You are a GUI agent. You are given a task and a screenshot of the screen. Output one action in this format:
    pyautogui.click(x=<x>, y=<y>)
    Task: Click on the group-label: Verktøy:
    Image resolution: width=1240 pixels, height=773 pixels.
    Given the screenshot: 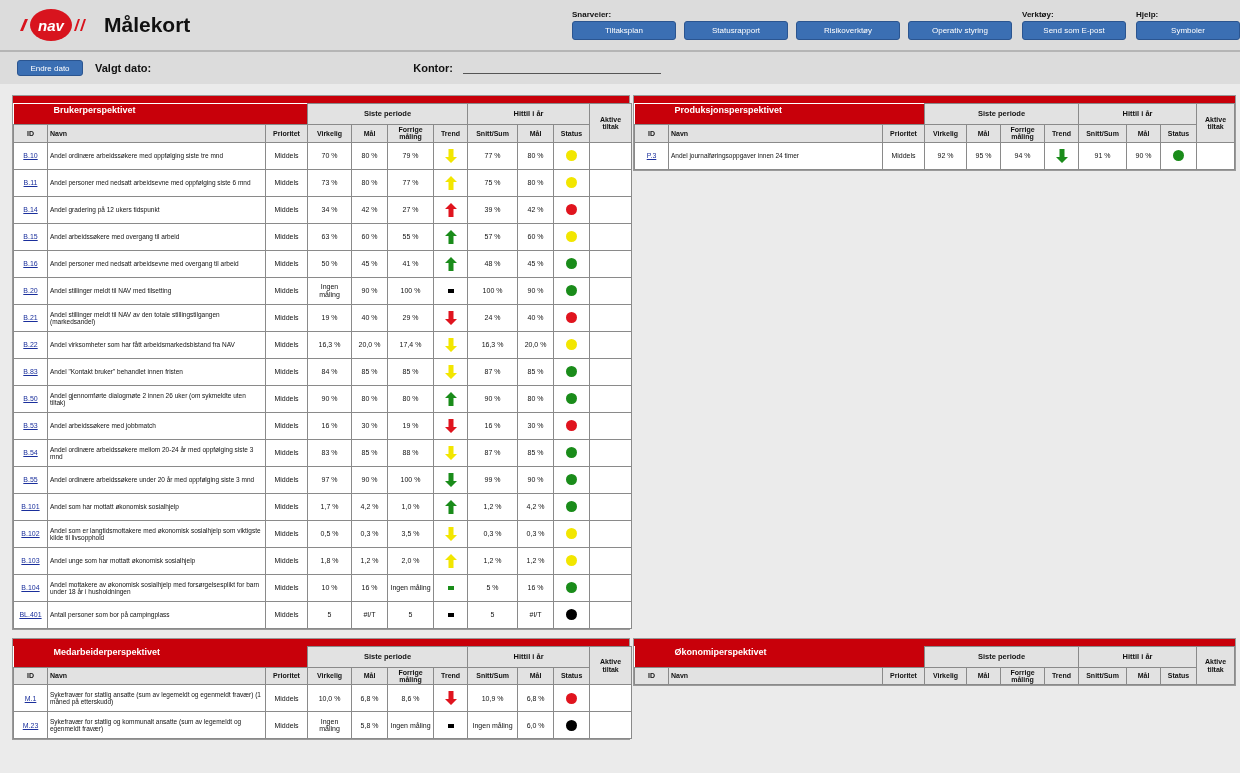 What is the action you would take?
    pyautogui.click(x=1038, y=14)
    